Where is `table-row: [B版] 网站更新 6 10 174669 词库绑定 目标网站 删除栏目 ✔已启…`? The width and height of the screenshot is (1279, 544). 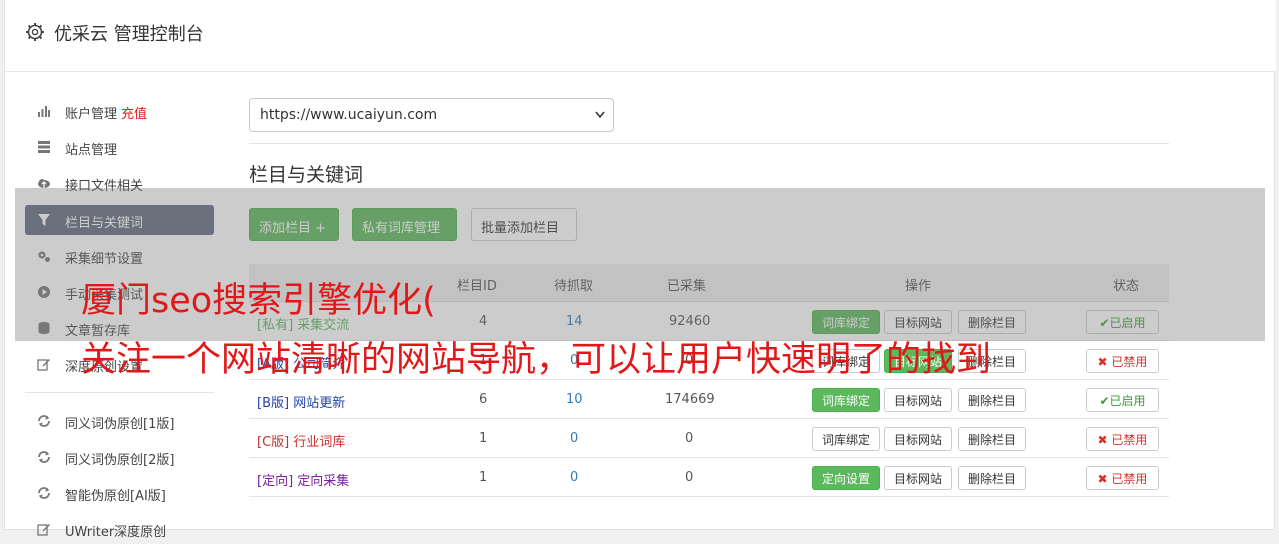 table-row: [B版] 网站更新 6 10 174669 词库绑定 目标网站 删除栏目 ✔已启… is located at coordinates (709, 399).